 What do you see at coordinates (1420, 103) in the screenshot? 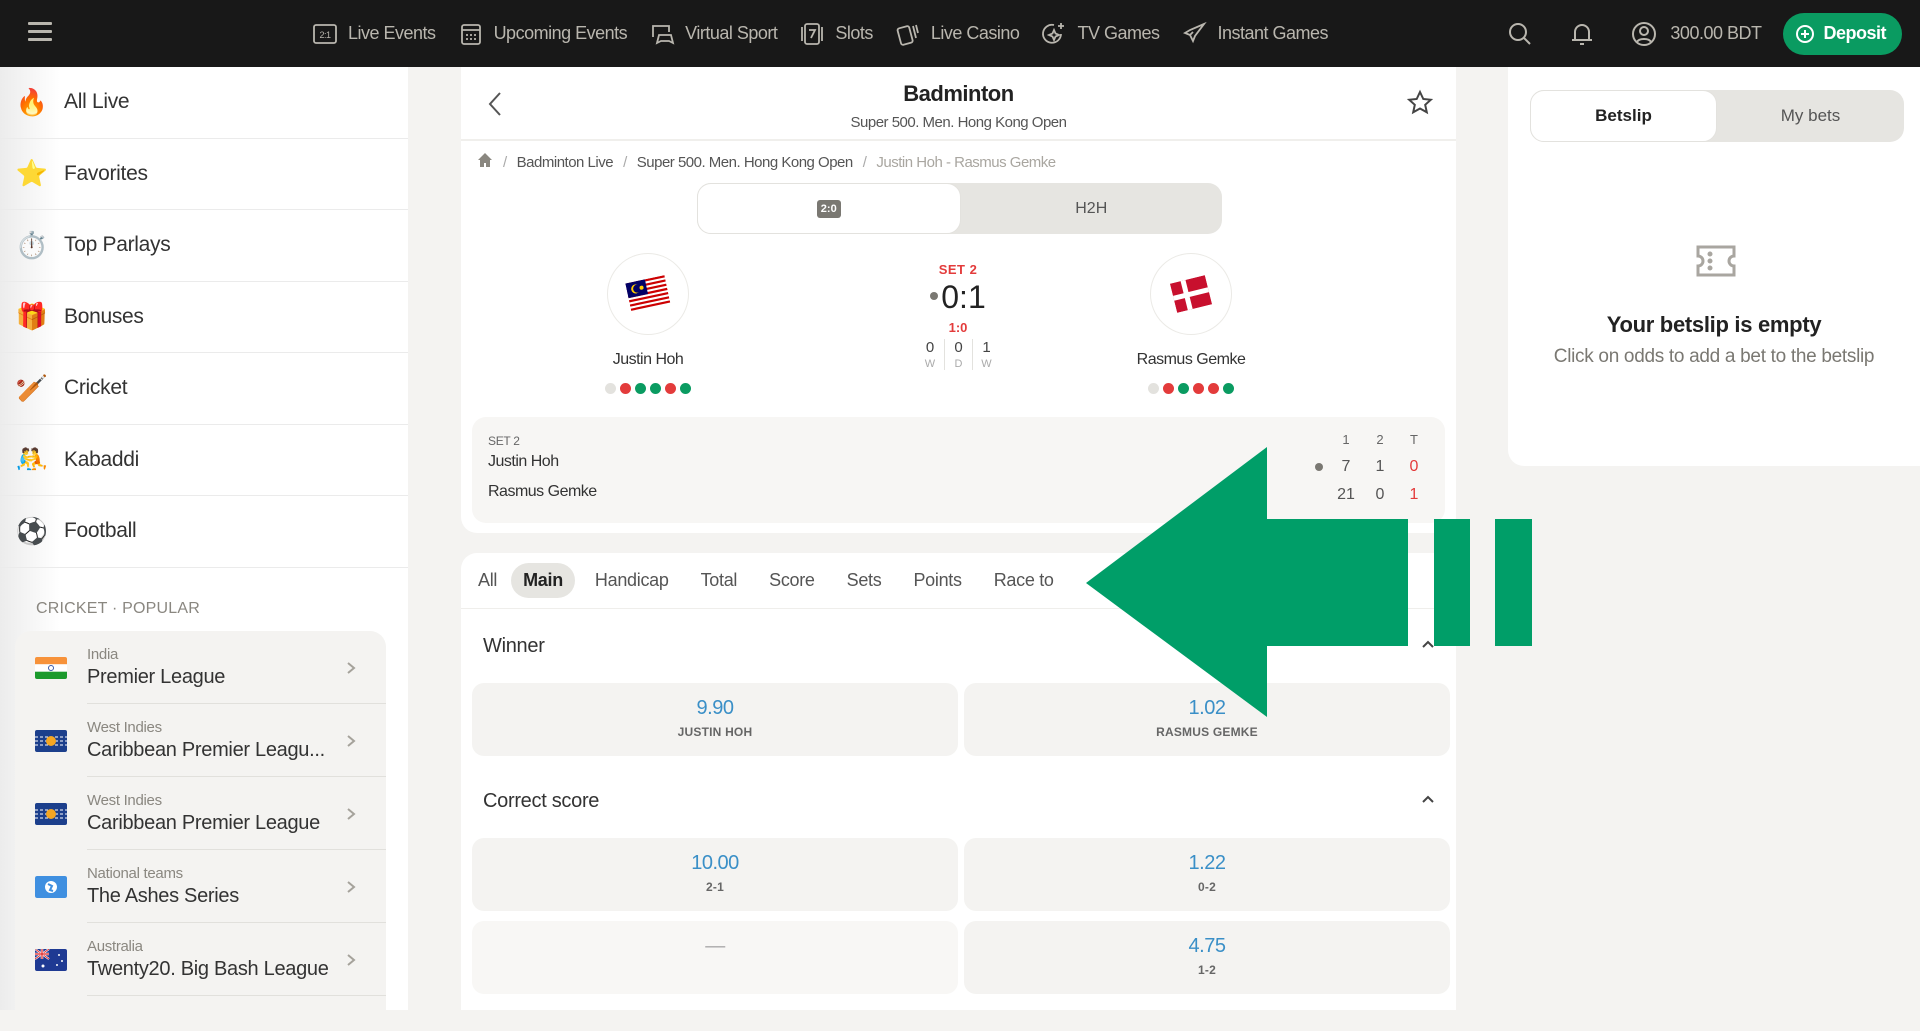
I see `favorite-button` at bounding box center [1420, 103].